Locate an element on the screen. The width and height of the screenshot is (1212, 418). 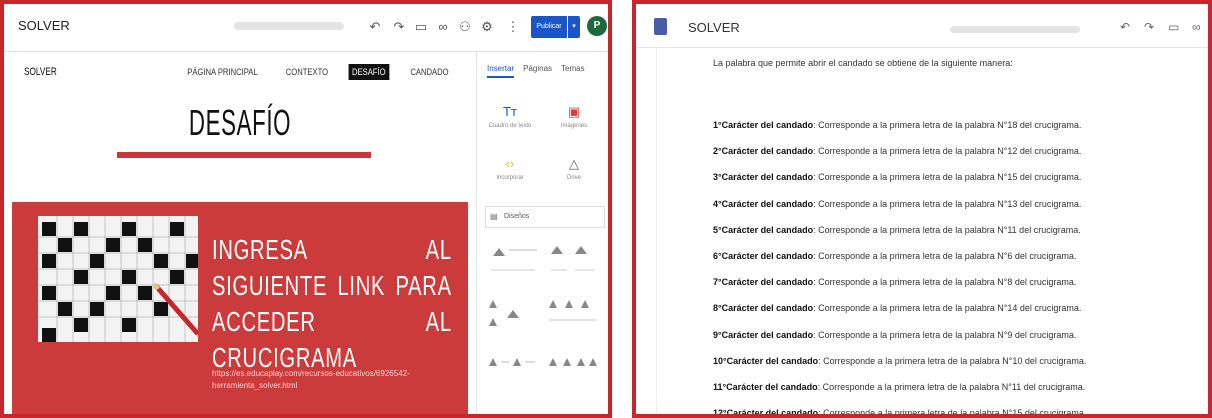
share-icon: ⚇ is located at coordinates (465, 27).